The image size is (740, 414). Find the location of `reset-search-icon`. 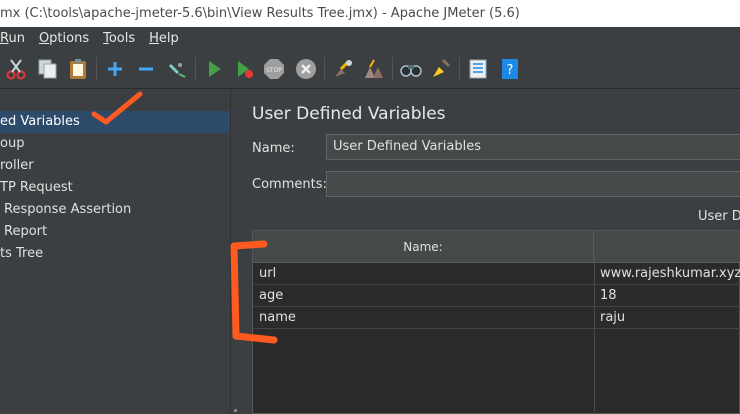

reset-search-icon is located at coordinates (441, 69).